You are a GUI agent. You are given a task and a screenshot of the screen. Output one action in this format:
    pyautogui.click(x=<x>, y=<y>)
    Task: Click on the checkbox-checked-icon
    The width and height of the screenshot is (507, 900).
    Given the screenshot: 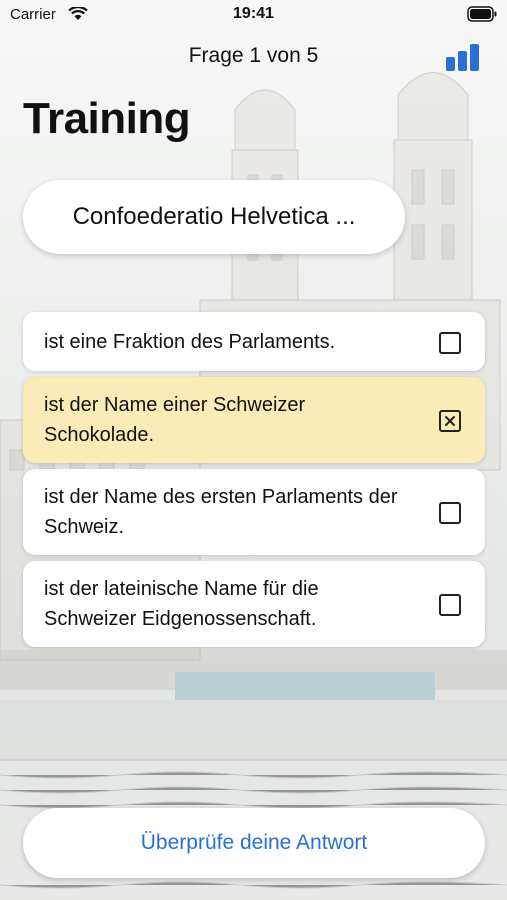 What is the action you would take?
    pyautogui.click(x=450, y=421)
    